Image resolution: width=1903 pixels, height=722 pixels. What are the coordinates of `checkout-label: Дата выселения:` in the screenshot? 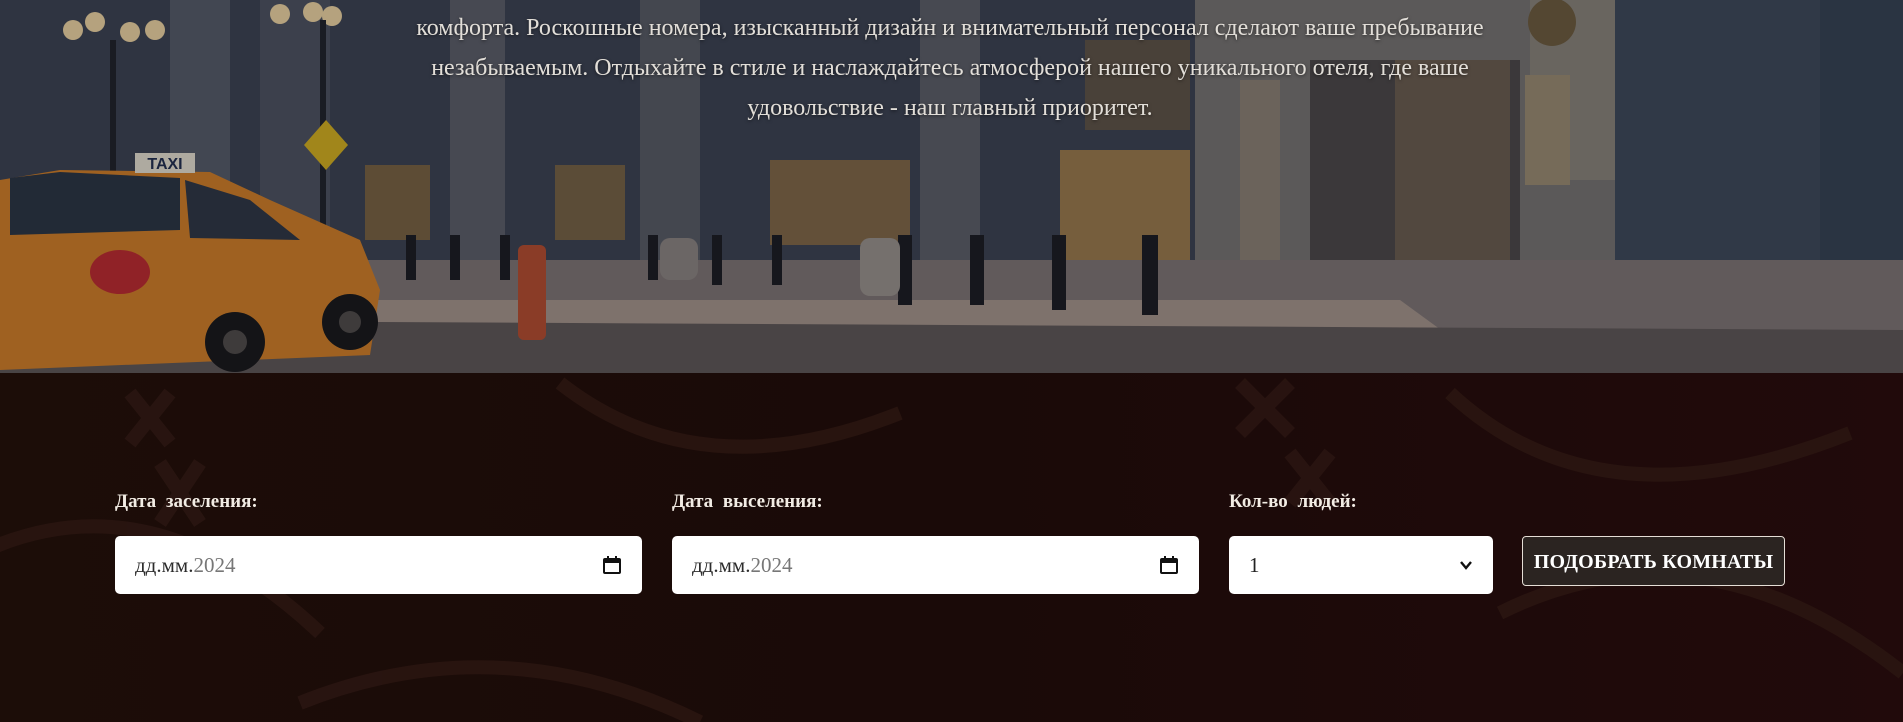 It's located at (747, 501).